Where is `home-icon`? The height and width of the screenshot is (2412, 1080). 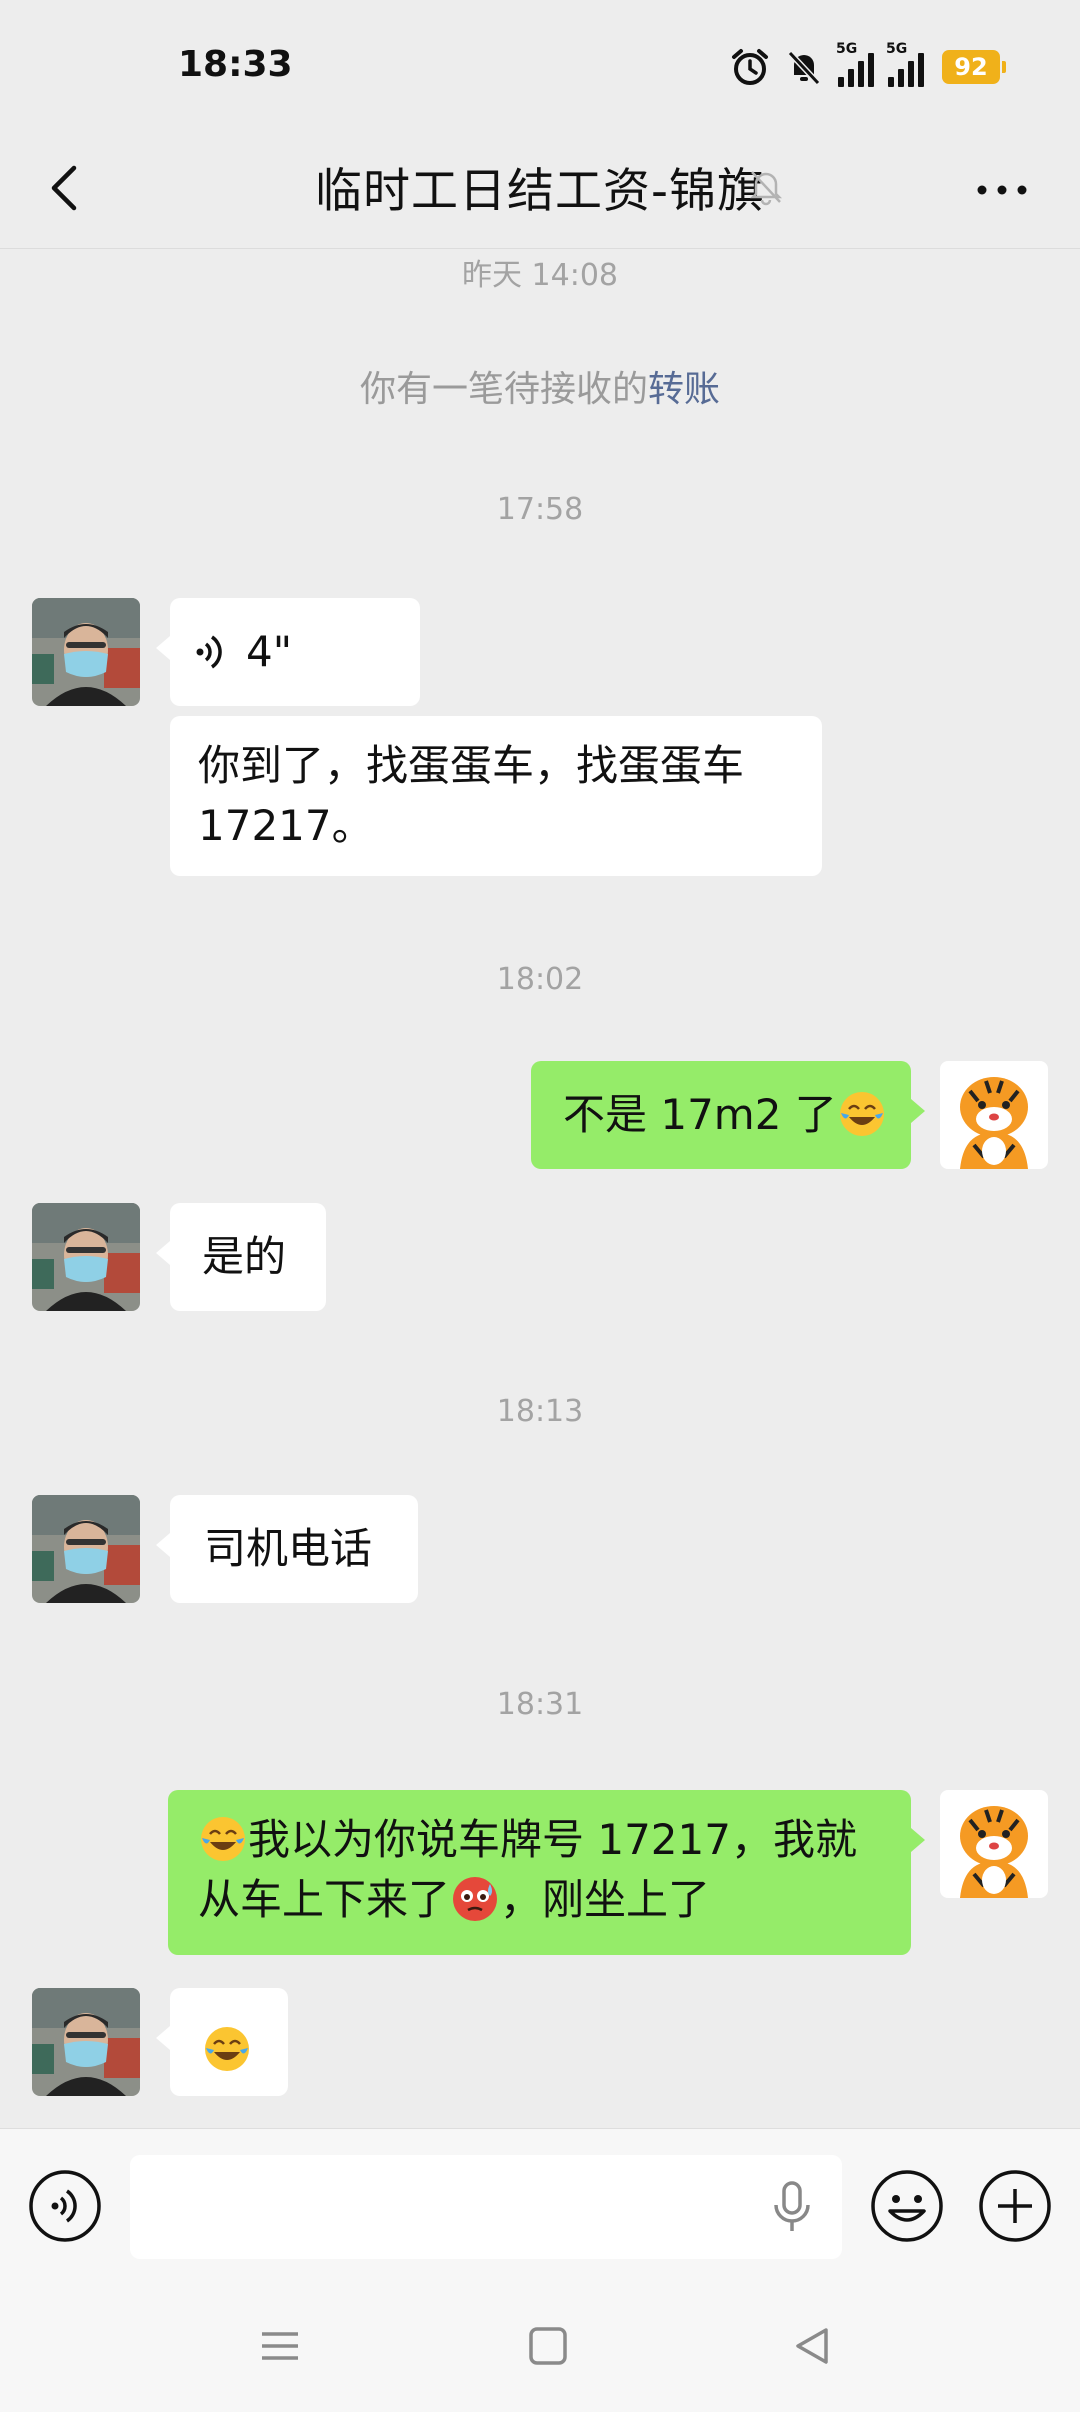 home-icon is located at coordinates (548, 2346).